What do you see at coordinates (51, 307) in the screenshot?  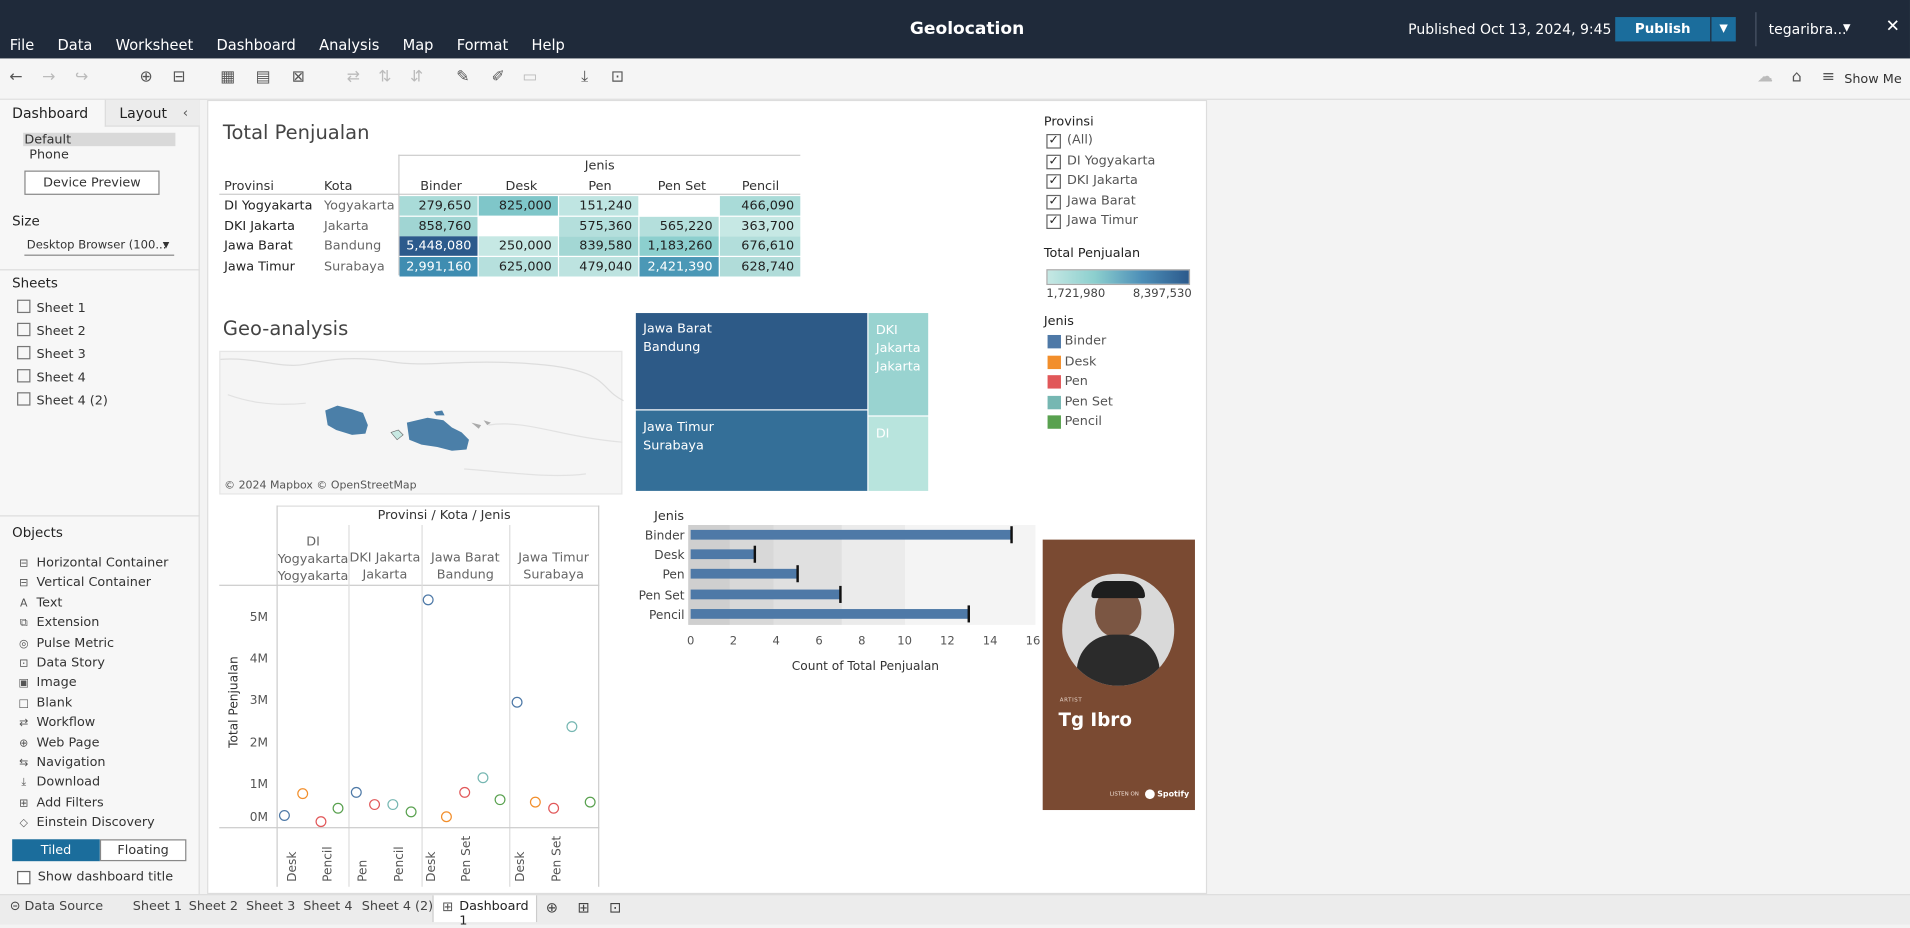 I see `sheet-item: Sheet 1` at bounding box center [51, 307].